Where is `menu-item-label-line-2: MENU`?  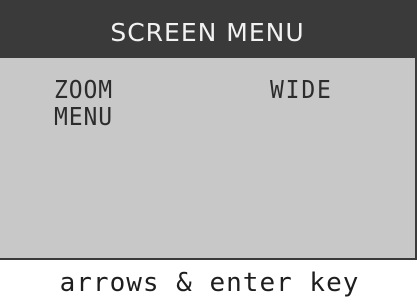
menu-item-label-line-2: MENU is located at coordinates (84, 116).